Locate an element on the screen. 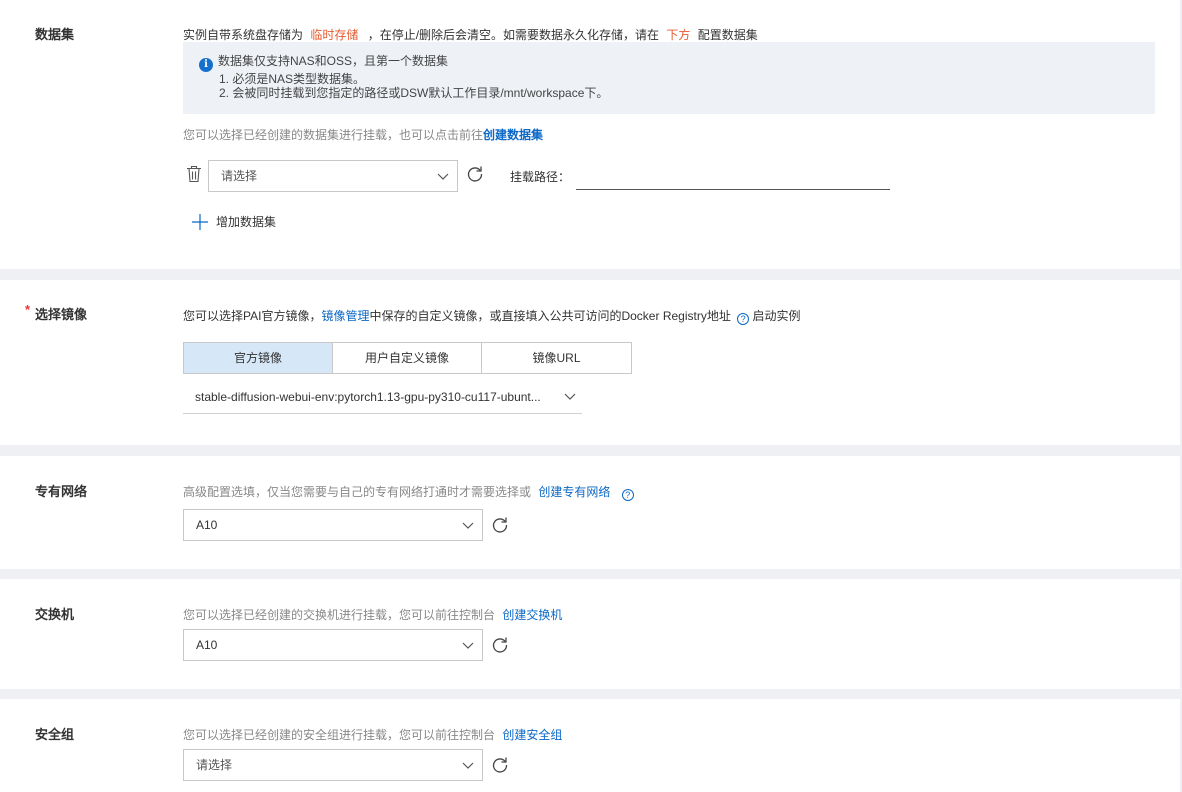 The image size is (1182, 792). vpc-label: 专有网络 is located at coordinates (61, 491).